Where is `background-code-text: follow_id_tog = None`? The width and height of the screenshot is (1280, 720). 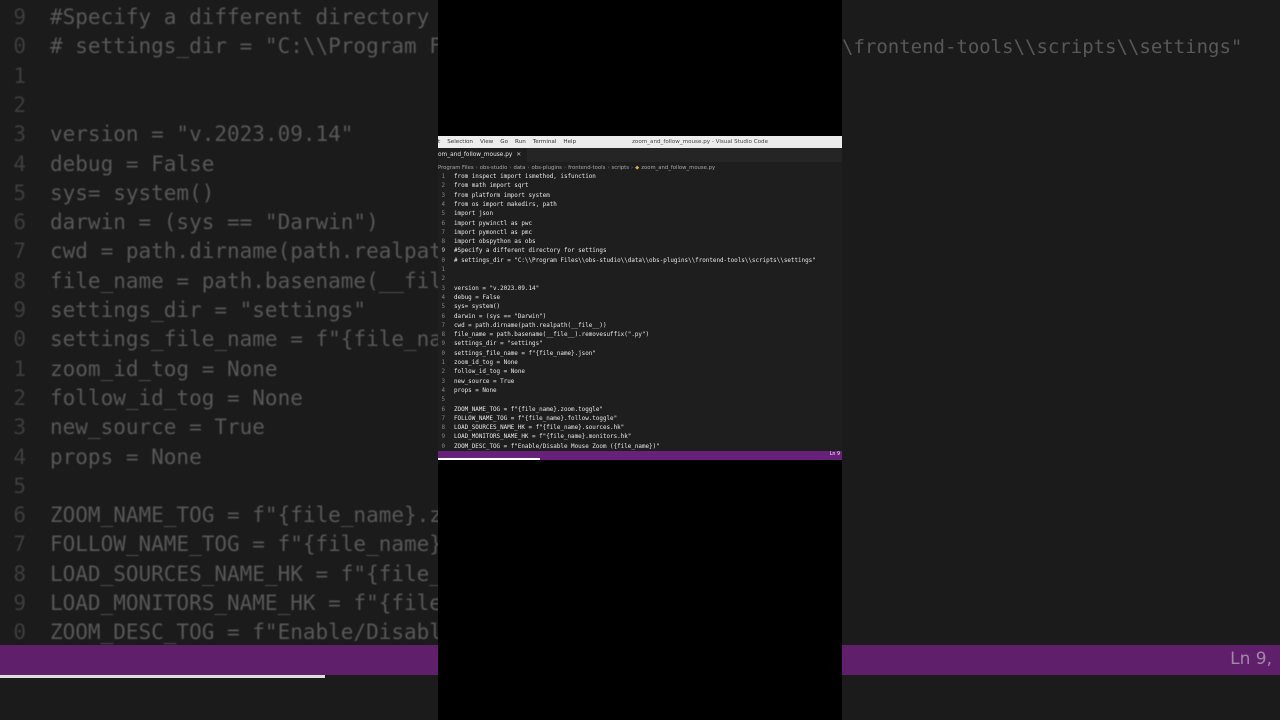 background-code-text: follow_id_tog = None is located at coordinates (176, 397).